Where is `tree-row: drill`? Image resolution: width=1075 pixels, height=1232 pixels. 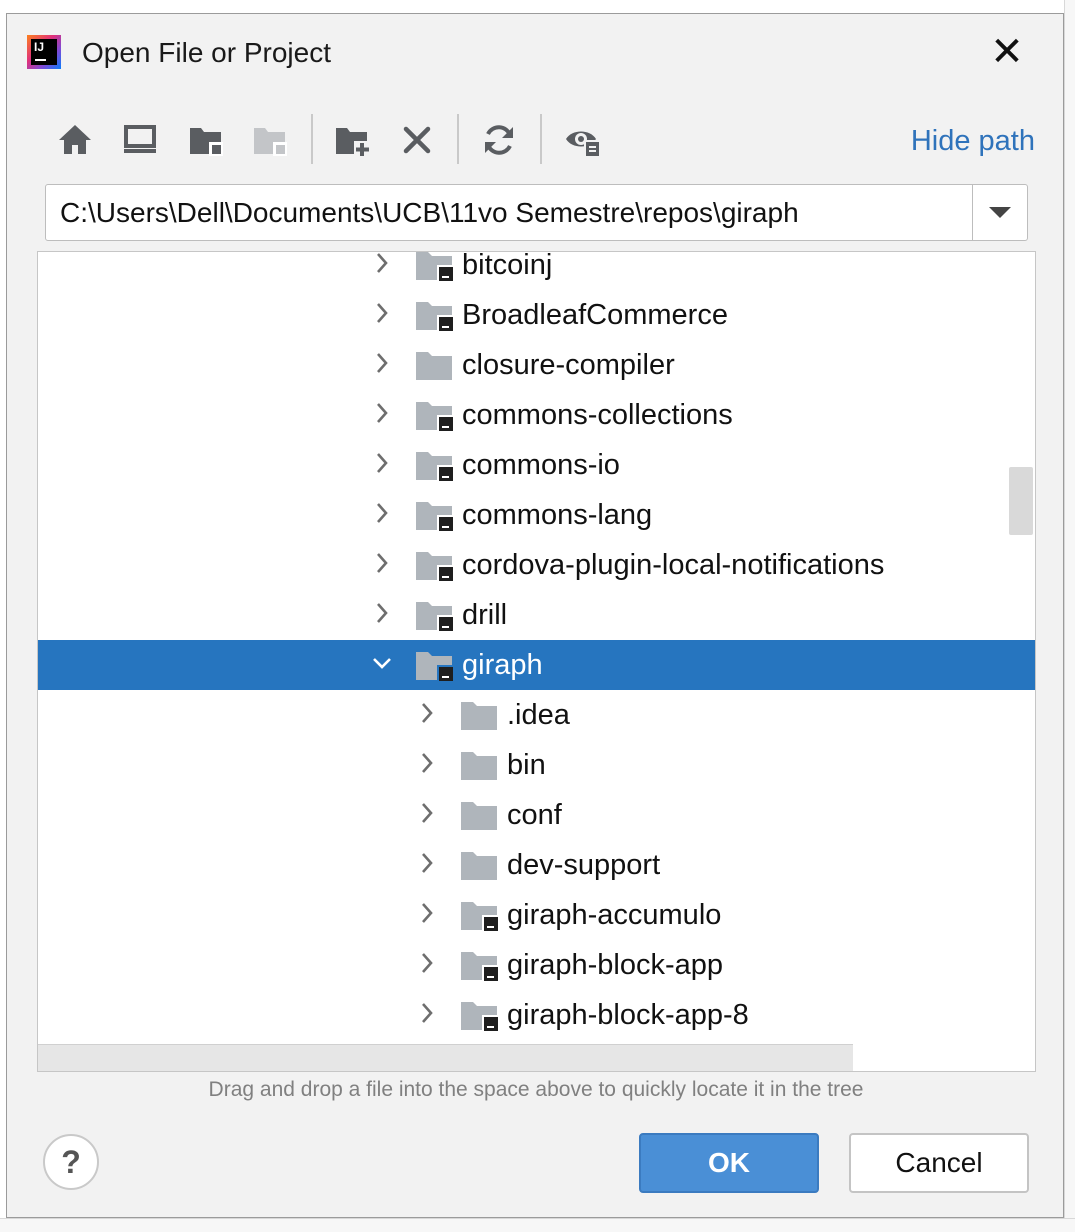
tree-row: drill is located at coordinates (536, 615).